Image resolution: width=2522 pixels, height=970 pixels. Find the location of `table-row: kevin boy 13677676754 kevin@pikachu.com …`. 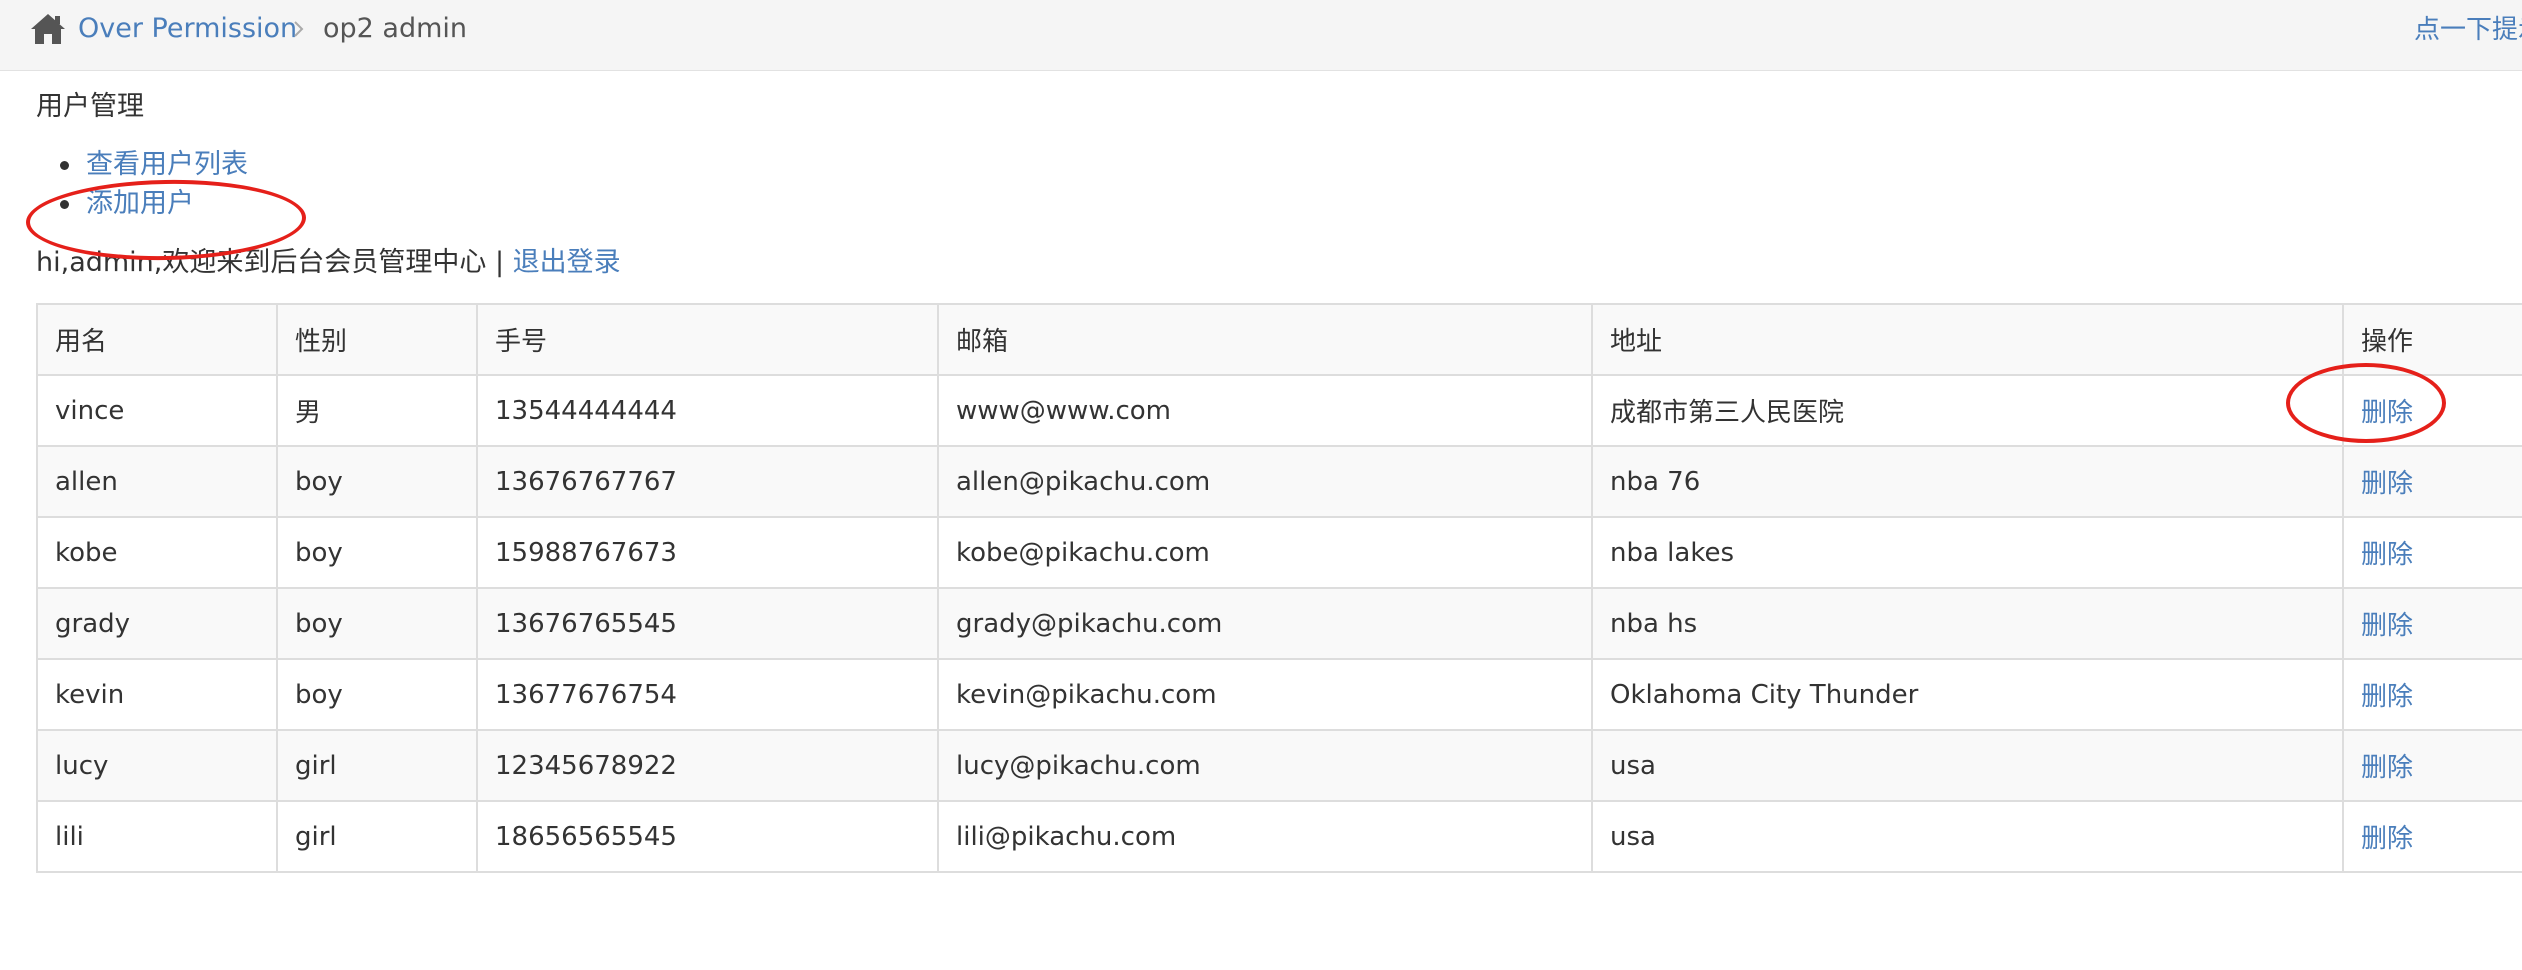

table-row: kevin boy 13677676754 kevin@pikachu.com … is located at coordinates (1279, 694).